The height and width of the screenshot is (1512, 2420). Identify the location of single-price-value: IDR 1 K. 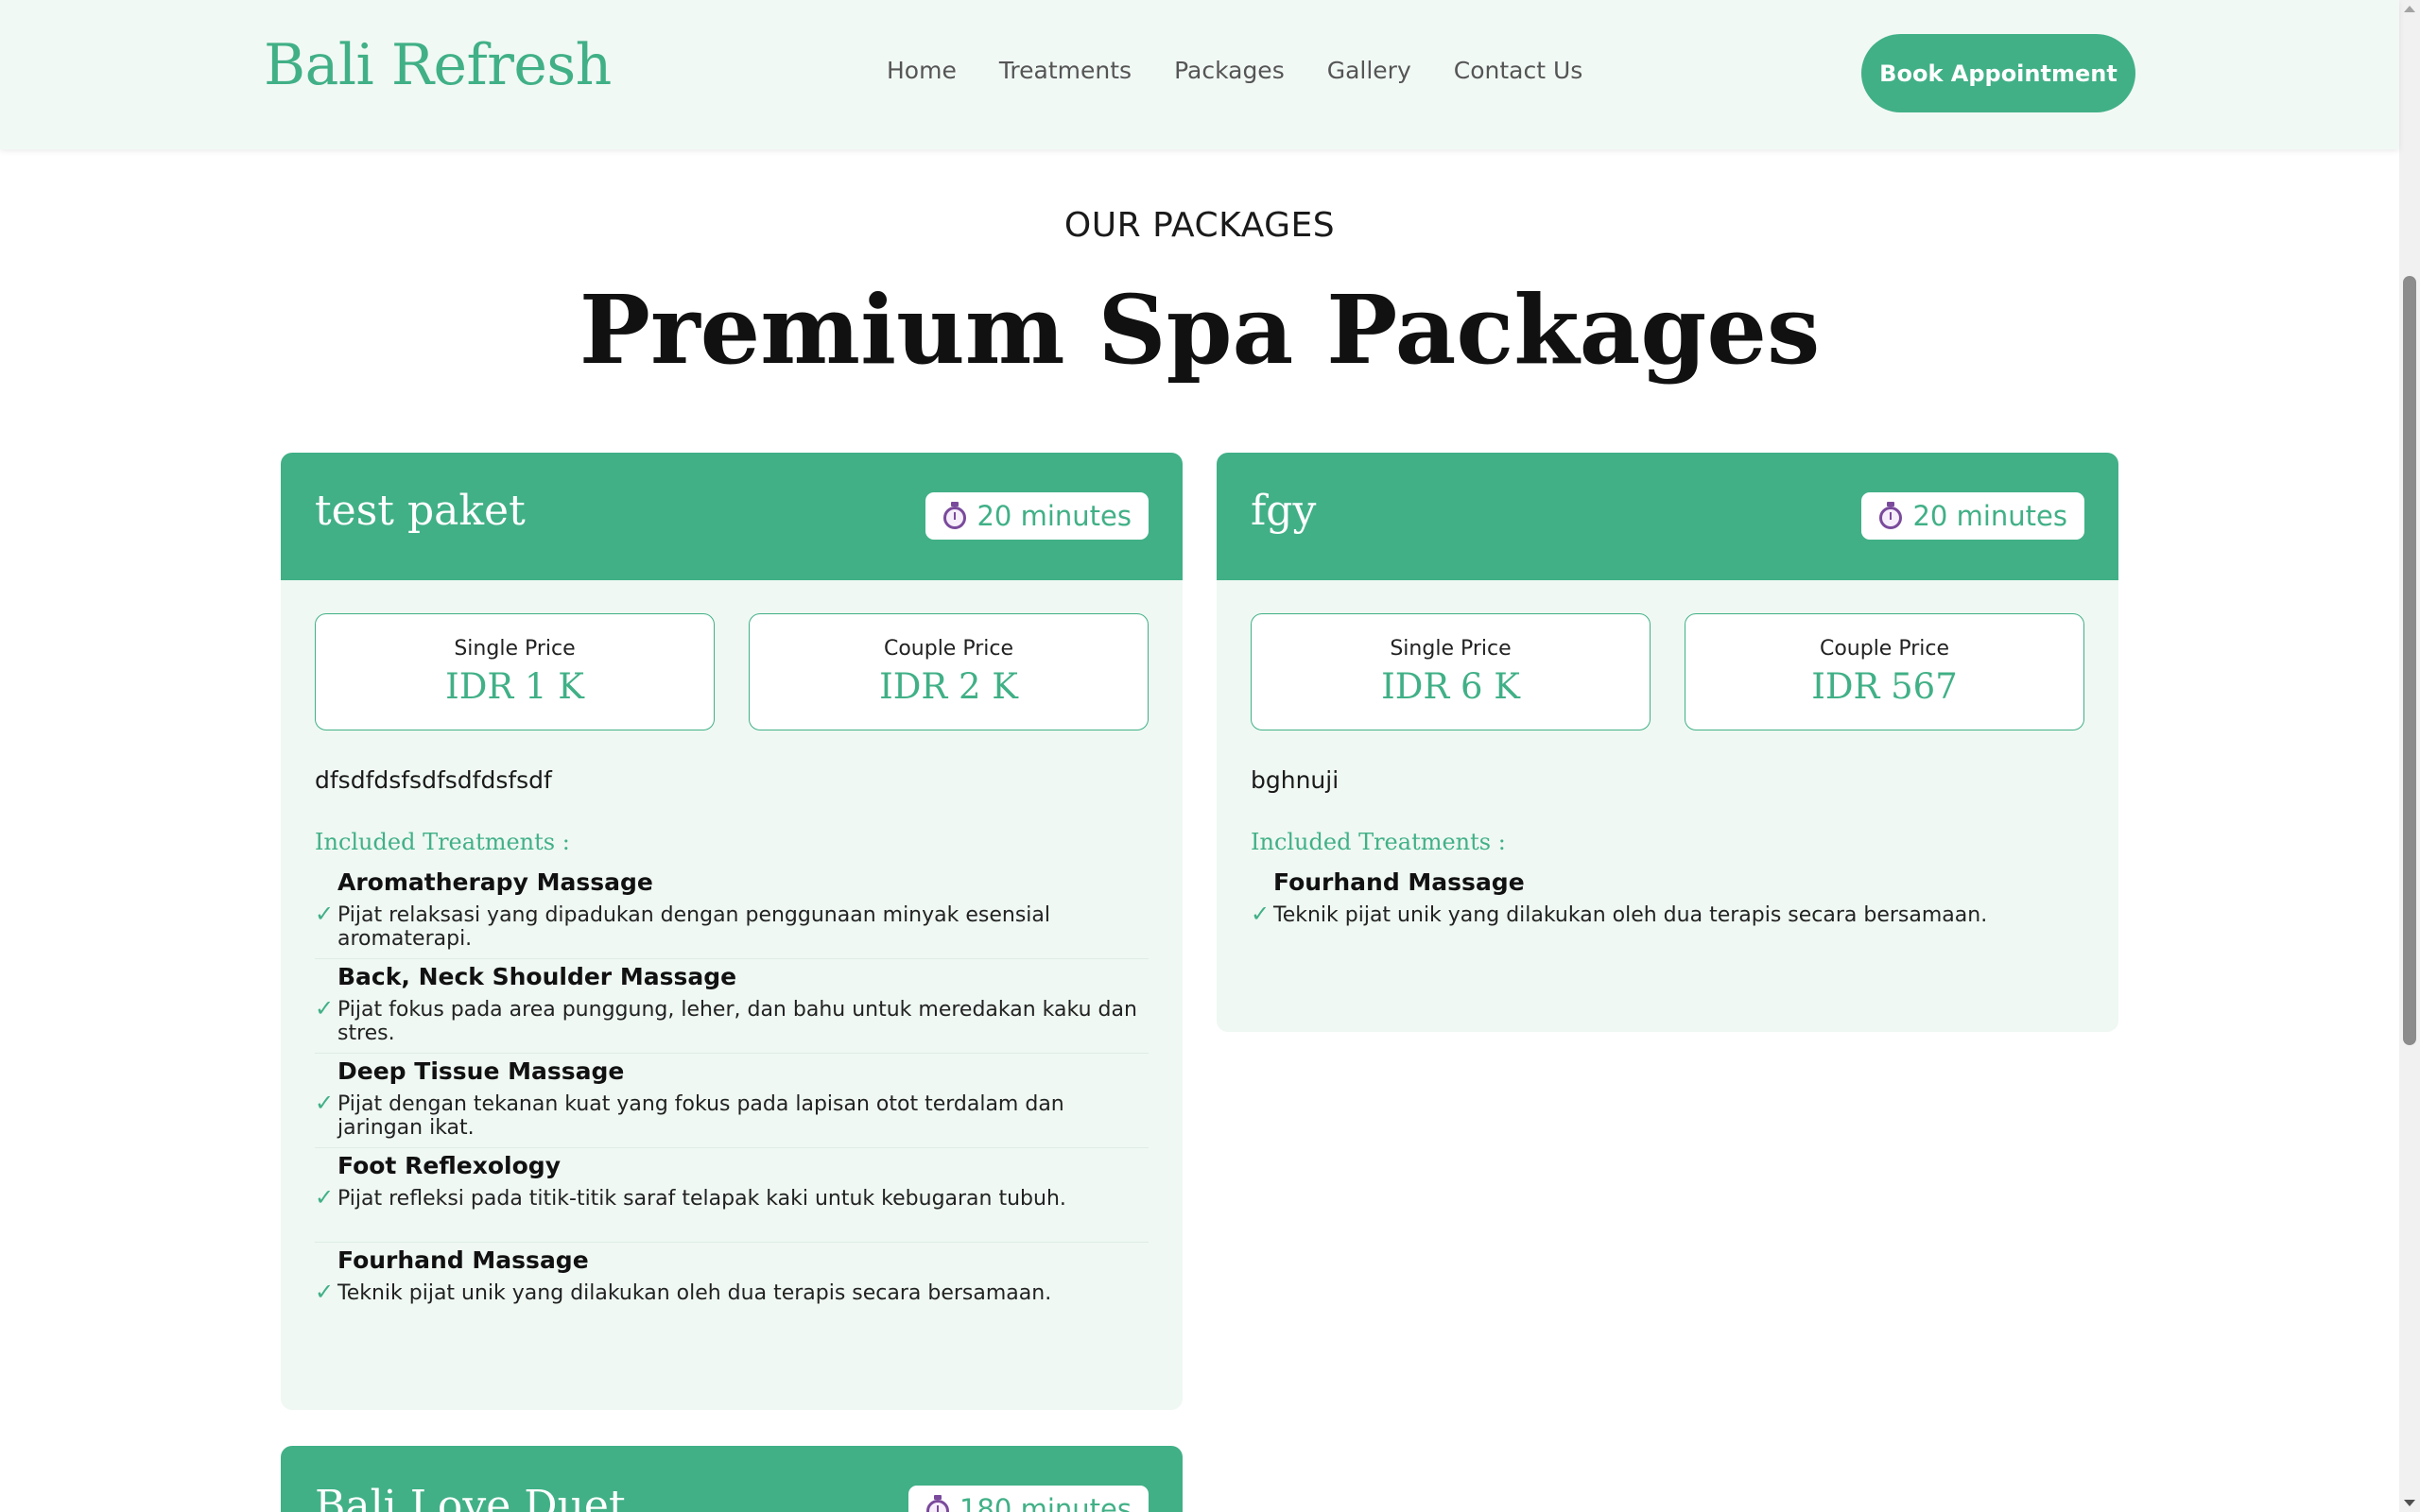
(514, 686).